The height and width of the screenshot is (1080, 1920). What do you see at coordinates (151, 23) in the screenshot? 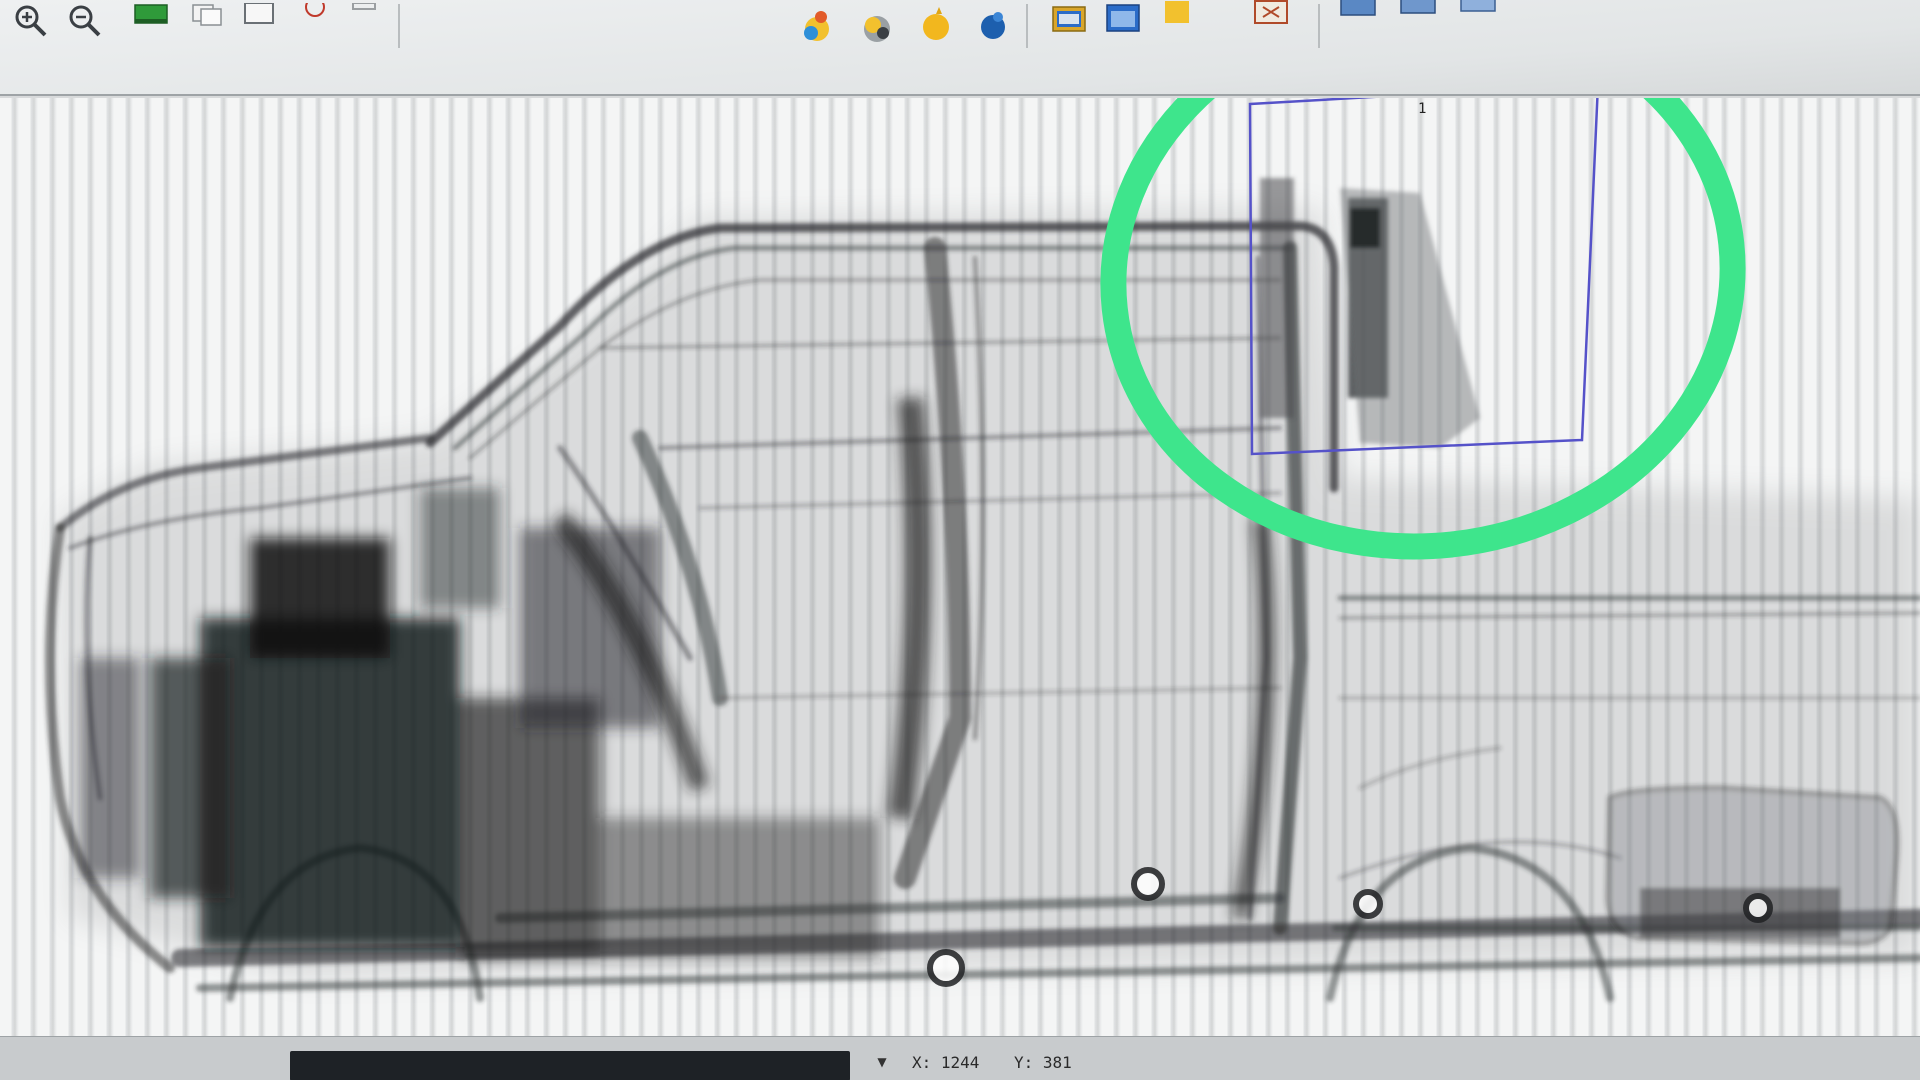
I see `fit-image-icon` at bounding box center [151, 23].